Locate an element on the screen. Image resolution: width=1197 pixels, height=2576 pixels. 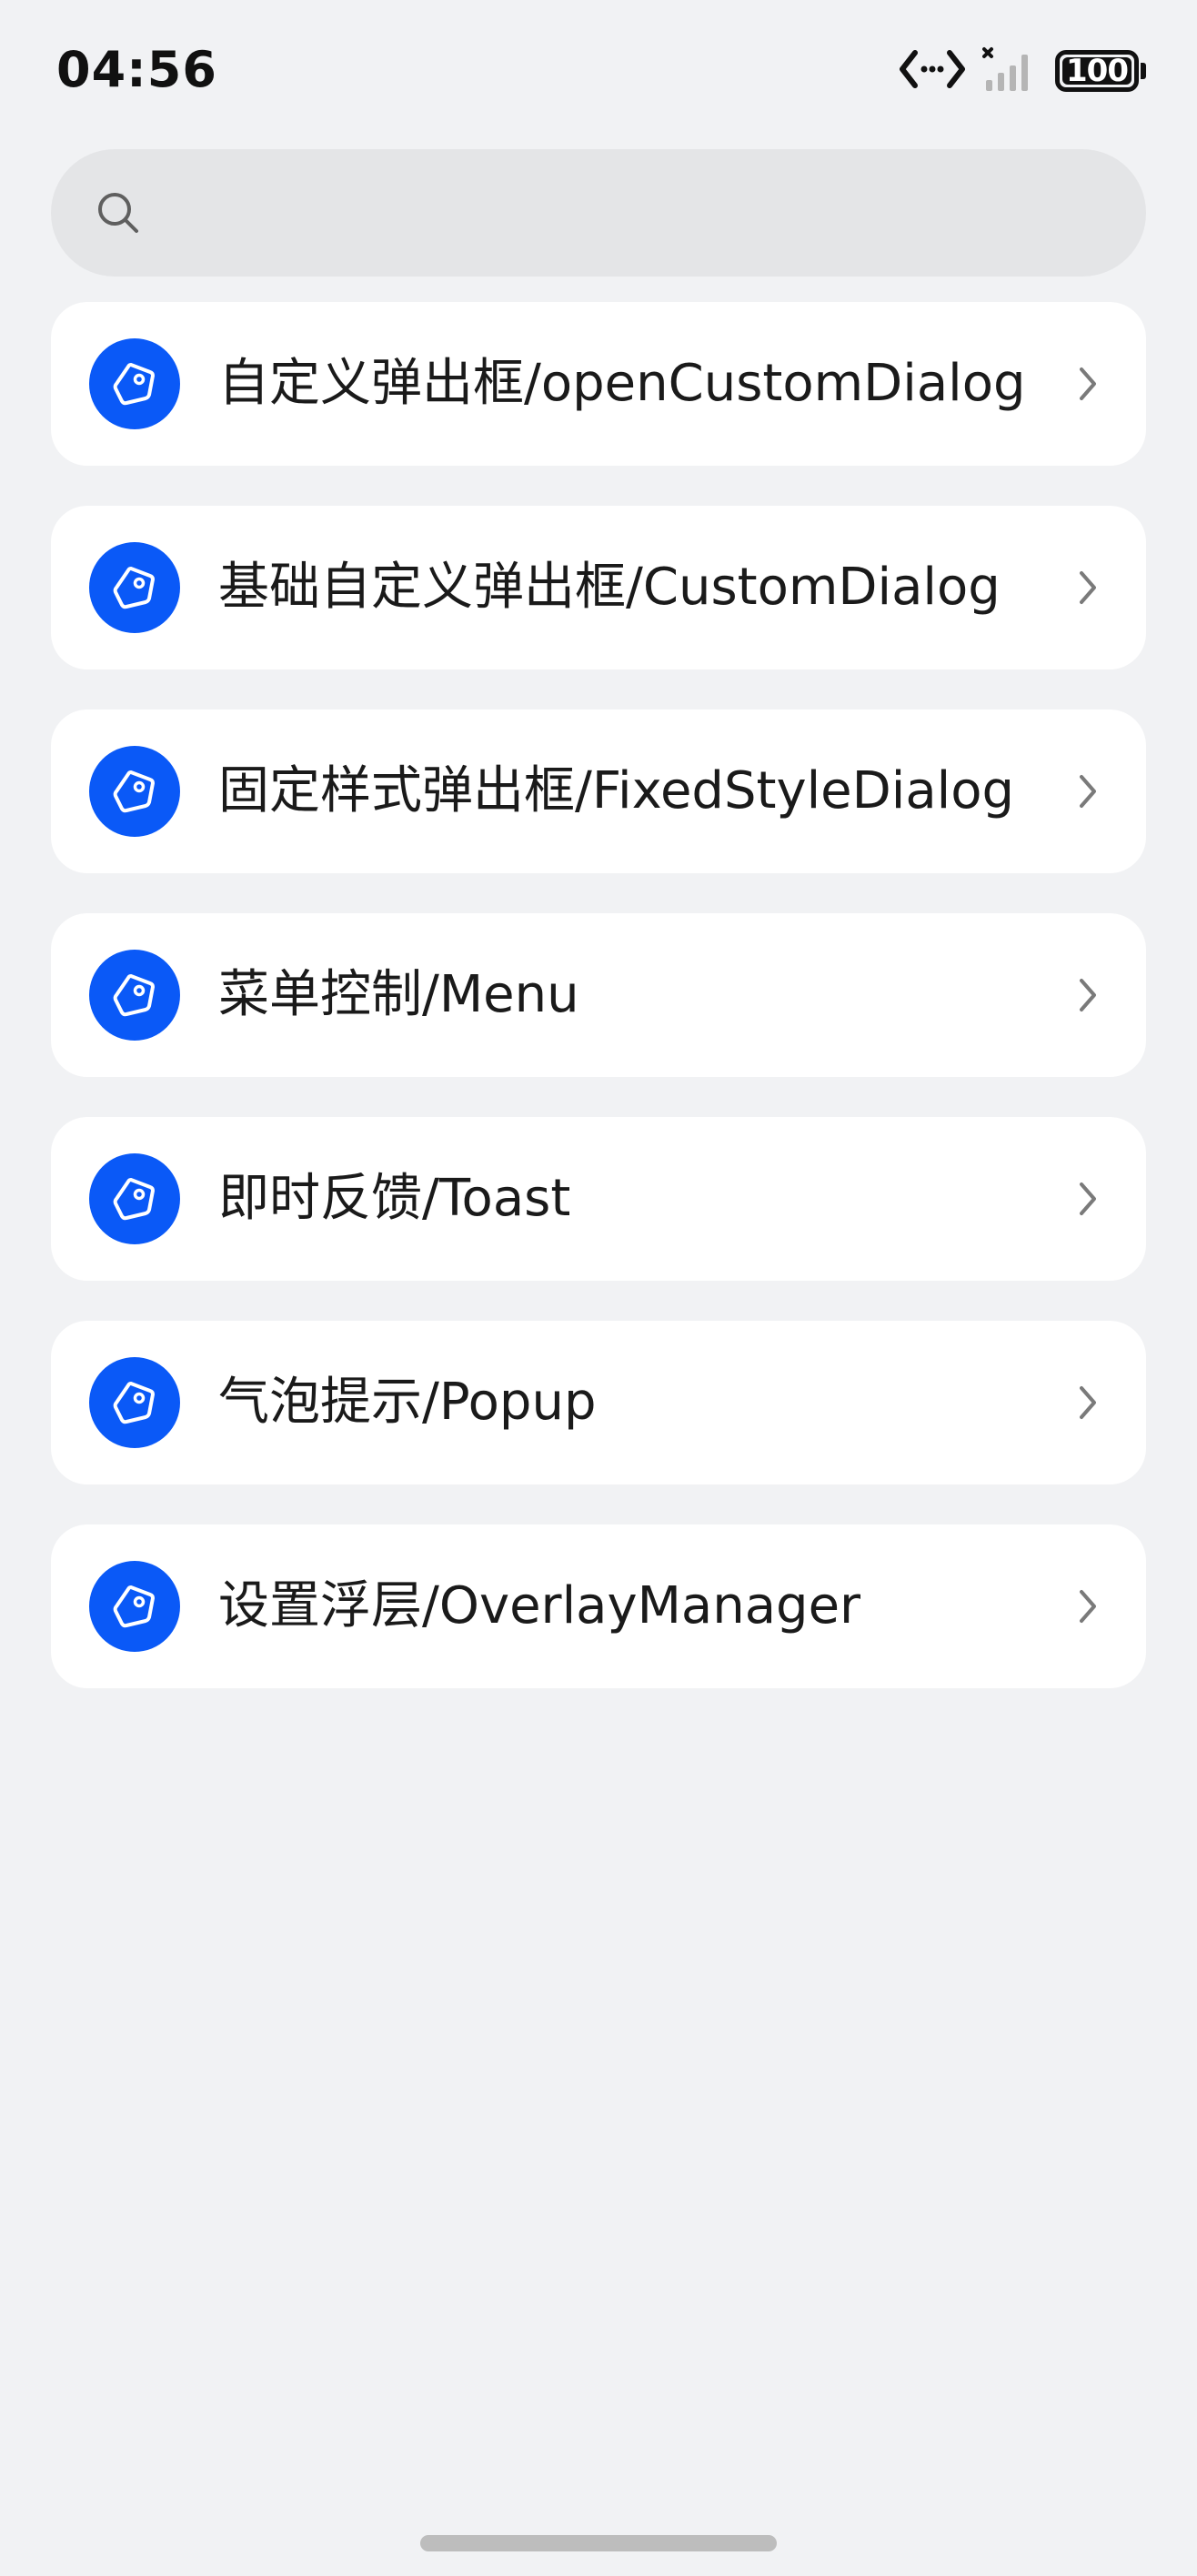
list-item-label: 菜单控制/Menu is located at coordinates (398, 994).